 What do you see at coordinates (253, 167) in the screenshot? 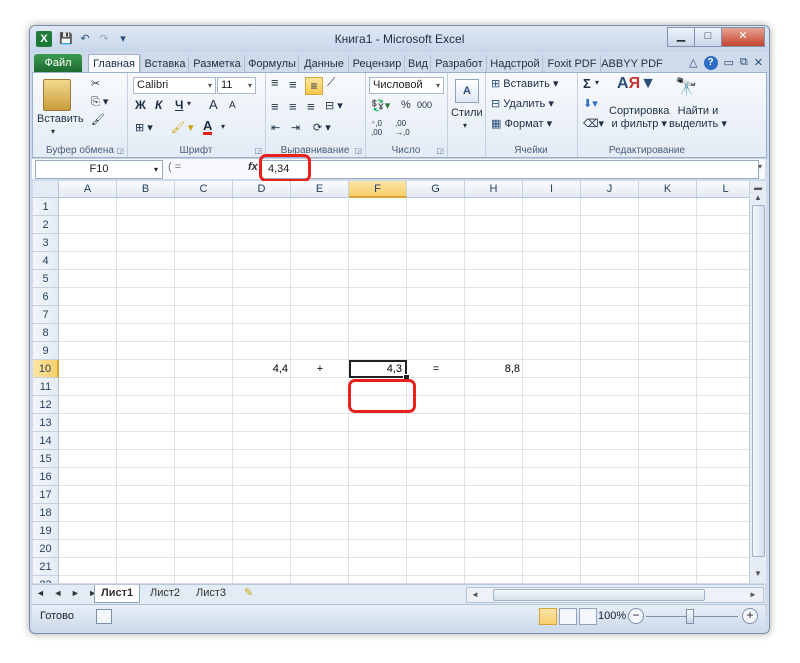
I see `insert-function-button: fx` at bounding box center [253, 167].